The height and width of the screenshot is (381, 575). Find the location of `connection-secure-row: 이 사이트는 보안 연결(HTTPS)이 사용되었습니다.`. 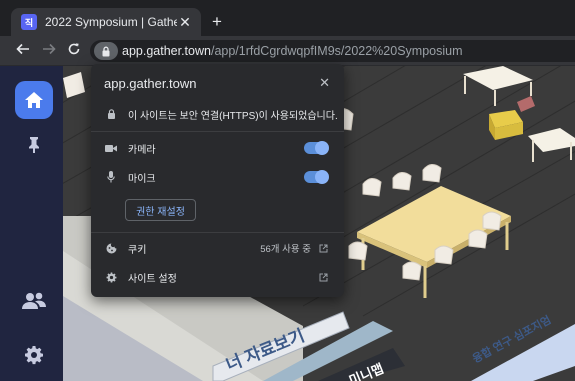

connection-secure-row: 이 사이트는 보안 연결(HTTPS)이 사용되었습니다. is located at coordinates (217, 114).